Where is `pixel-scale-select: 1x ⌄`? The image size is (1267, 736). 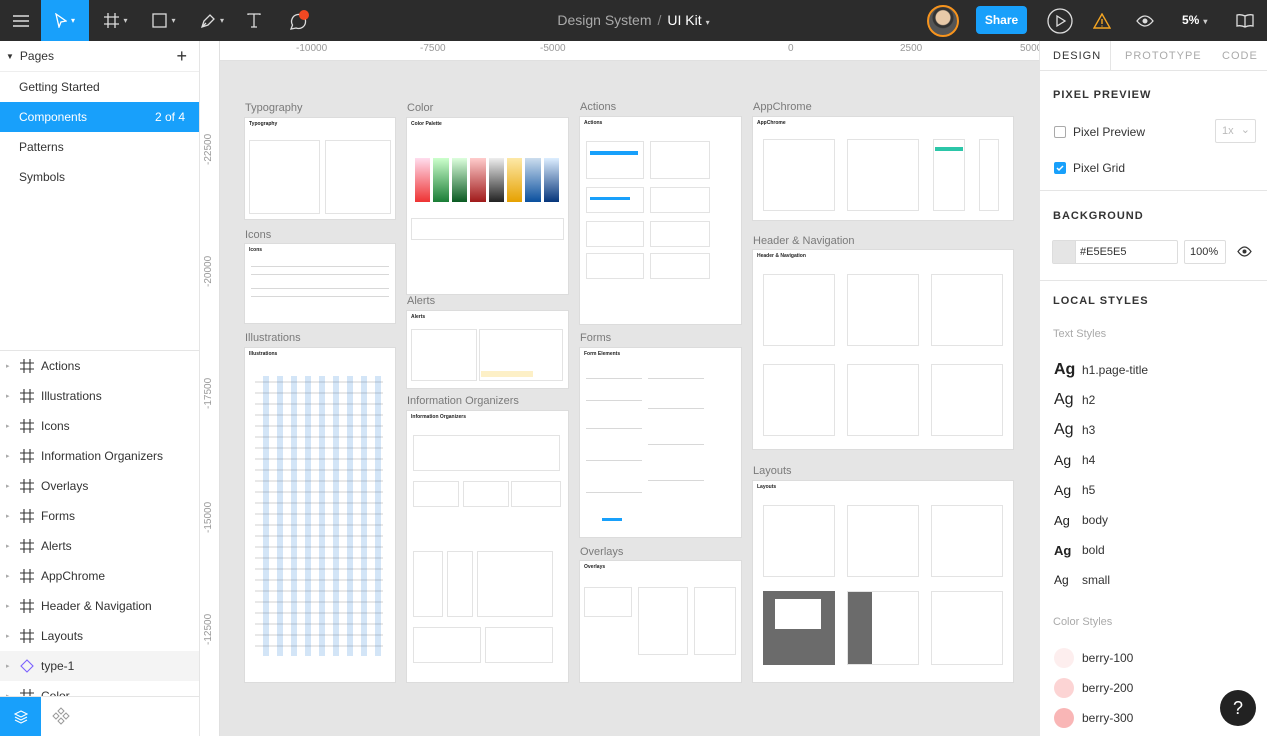
pixel-scale-select: 1x ⌄ is located at coordinates (1235, 131).